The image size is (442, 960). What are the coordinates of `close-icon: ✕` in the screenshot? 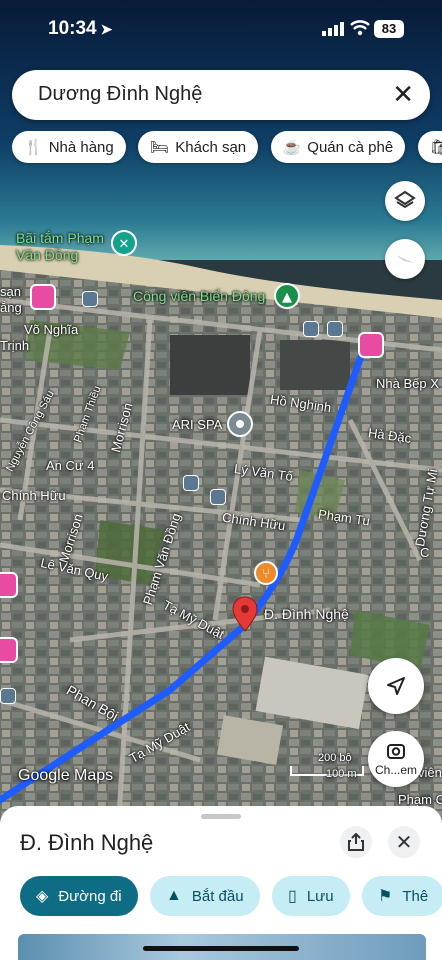 It's located at (404, 842).